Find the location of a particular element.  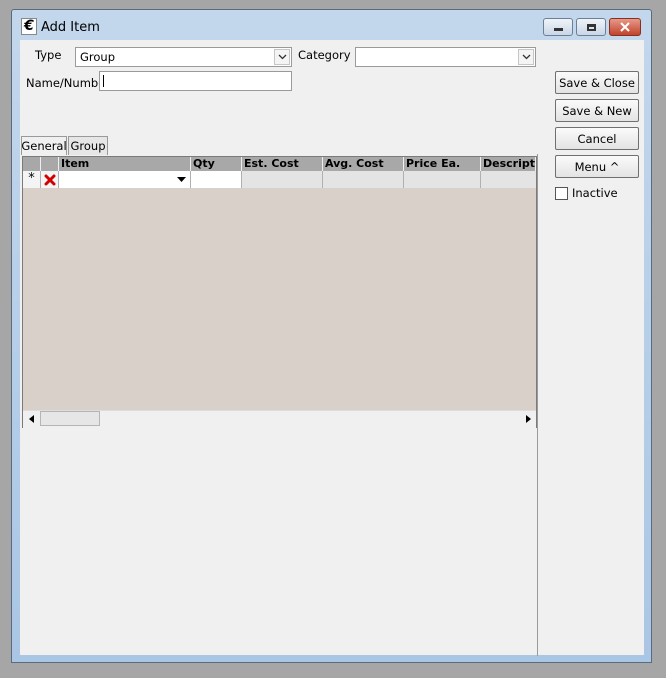

inactive-checkbox is located at coordinates (561, 193).